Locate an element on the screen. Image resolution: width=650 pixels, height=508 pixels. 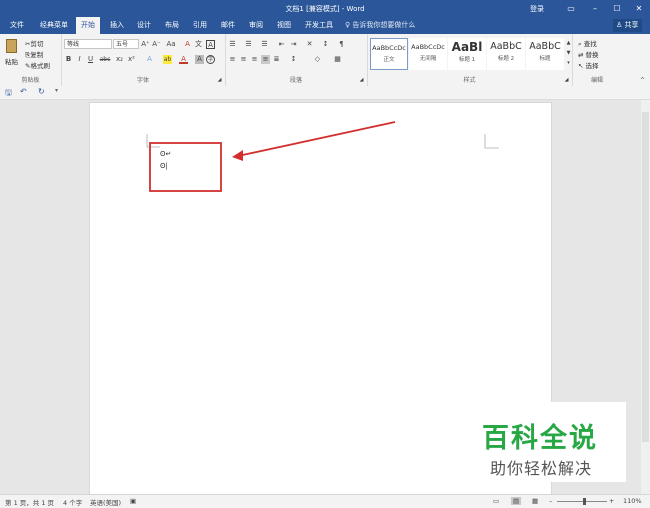
clipboard-group-label: 剪贴板 is located at coordinates (30, 80).